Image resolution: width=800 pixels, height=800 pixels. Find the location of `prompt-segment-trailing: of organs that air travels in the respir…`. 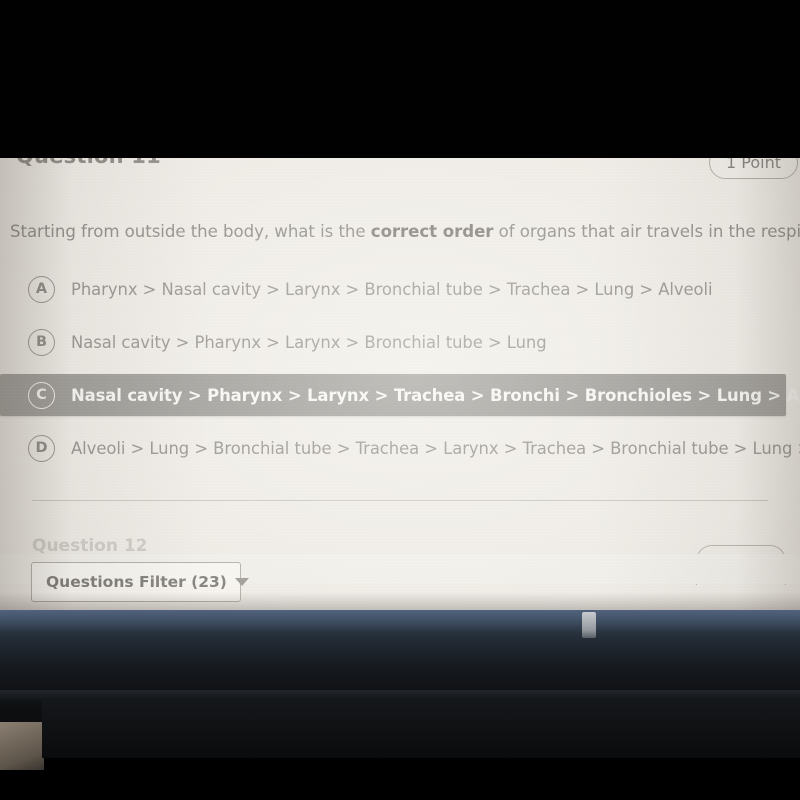

prompt-segment-trailing: of organs that air travels in the respir… is located at coordinates (649, 231).